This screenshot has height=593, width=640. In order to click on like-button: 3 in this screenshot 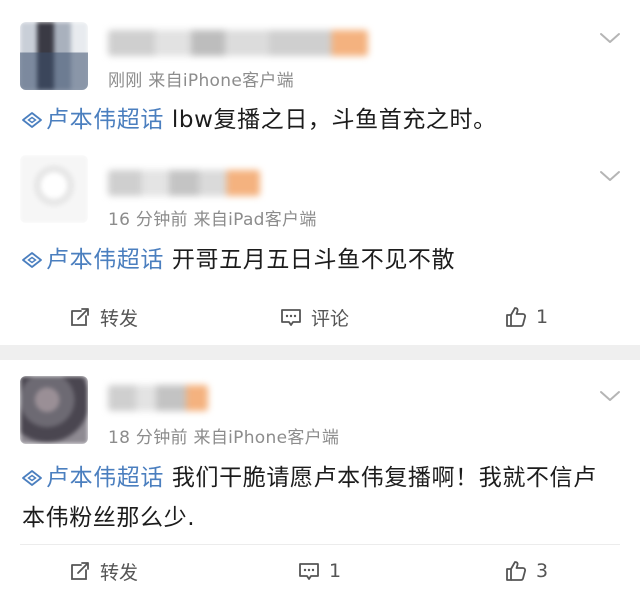, I will do `click(526, 571)`.